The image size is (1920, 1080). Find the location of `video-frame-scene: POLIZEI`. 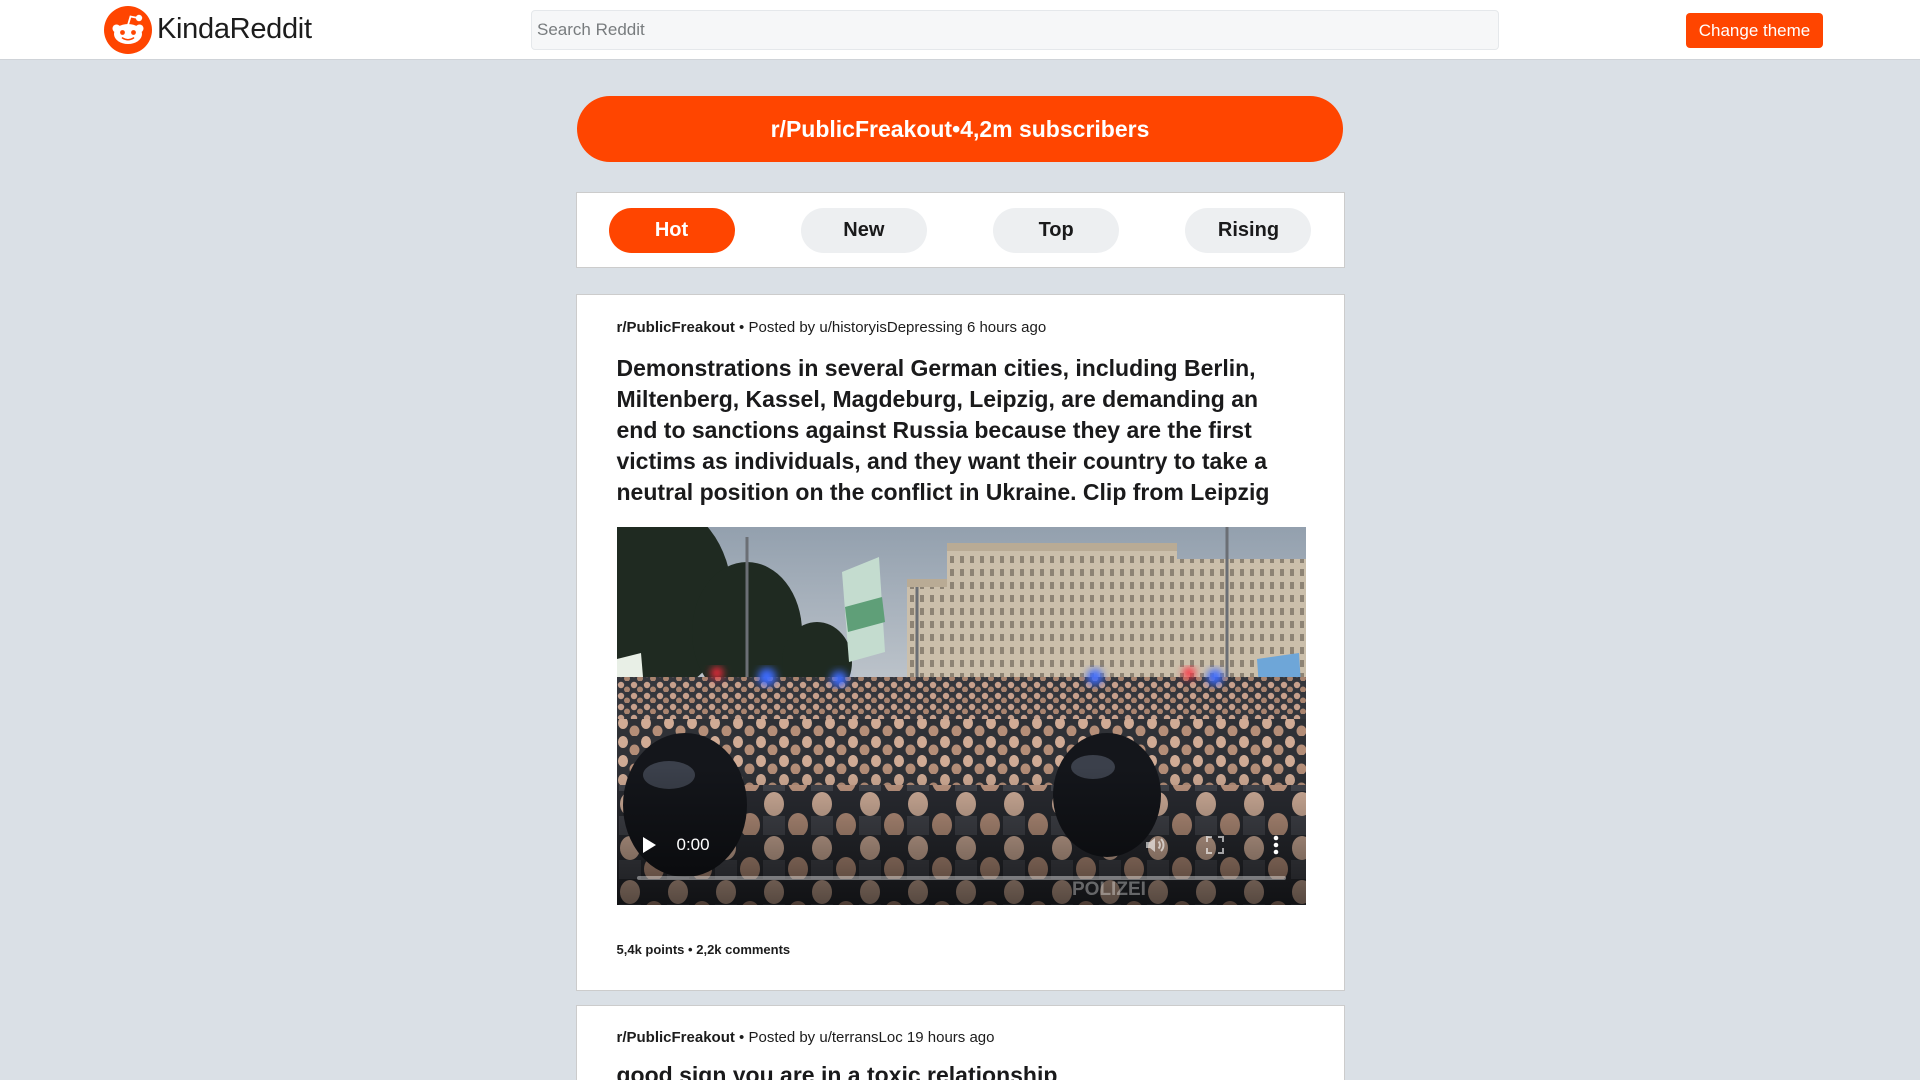

video-frame-scene: POLIZEI is located at coordinates (961, 716).